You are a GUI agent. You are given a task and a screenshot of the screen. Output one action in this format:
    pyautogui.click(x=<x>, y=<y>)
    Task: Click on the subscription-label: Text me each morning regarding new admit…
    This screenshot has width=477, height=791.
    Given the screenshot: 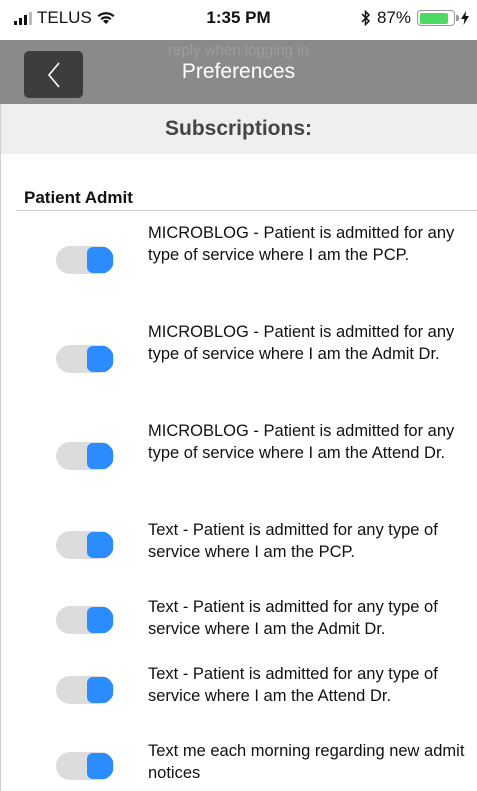 What is the action you would take?
    pyautogui.click(x=306, y=762)
    